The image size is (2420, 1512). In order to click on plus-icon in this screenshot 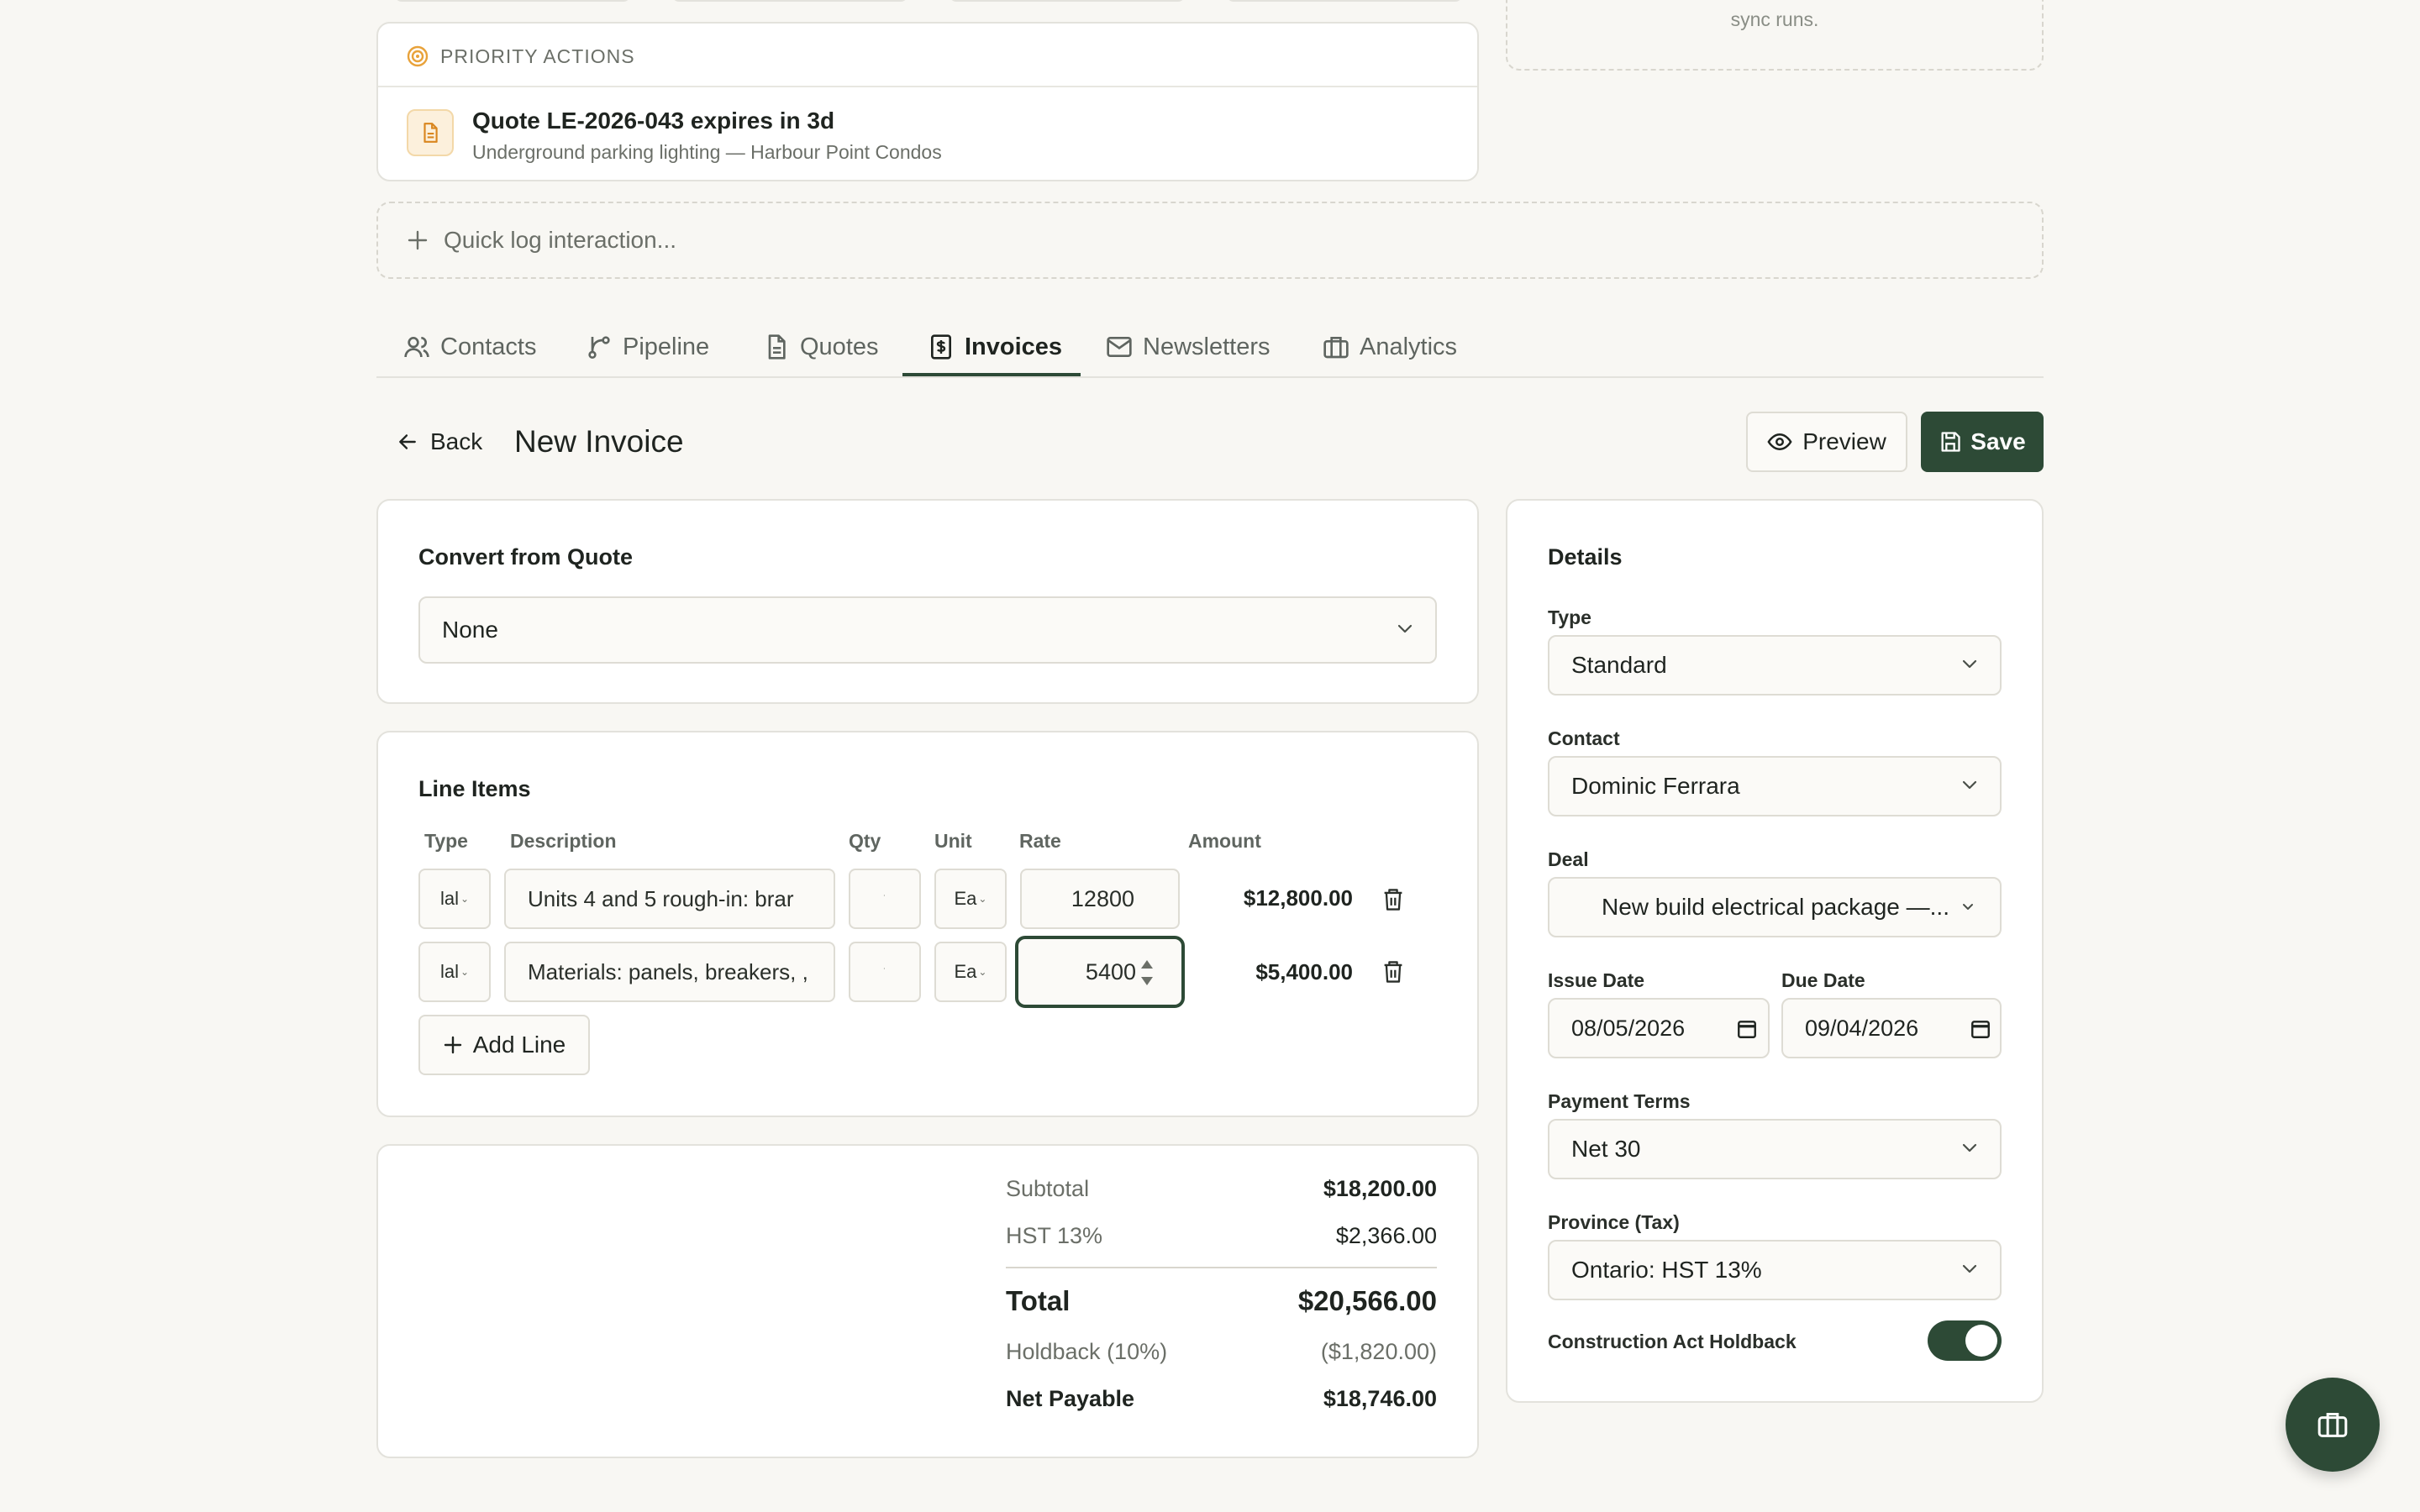, I will do `click(418, 240)`.